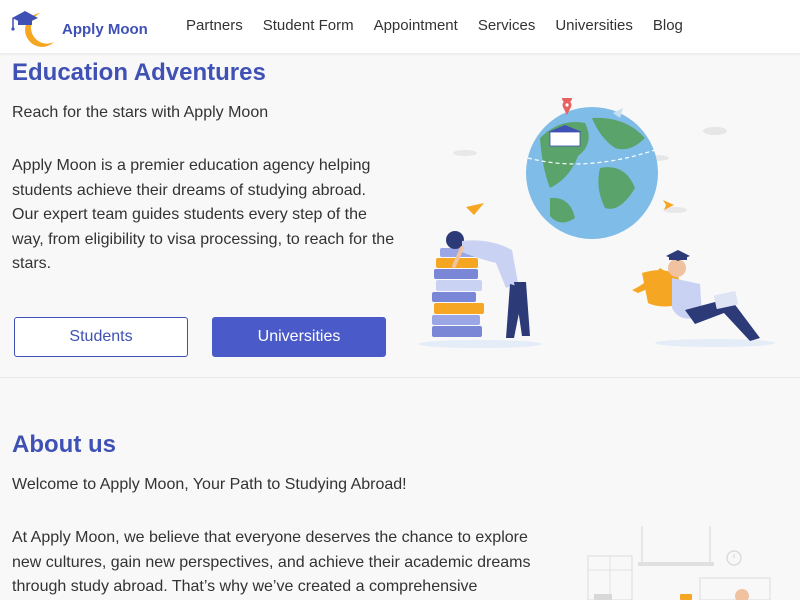 The image size is (800, 600). What do you see at coordinates (594, 25) in the screenshot?
I see `nav-link-universities: Universities` at bounding box center [594, 25].